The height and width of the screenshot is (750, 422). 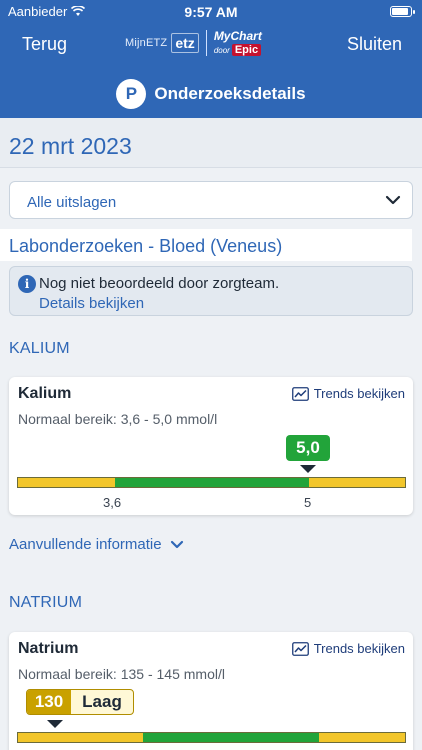 I want to click on logo-mychart: MyChart door Epic, so click(x=238, y=43).